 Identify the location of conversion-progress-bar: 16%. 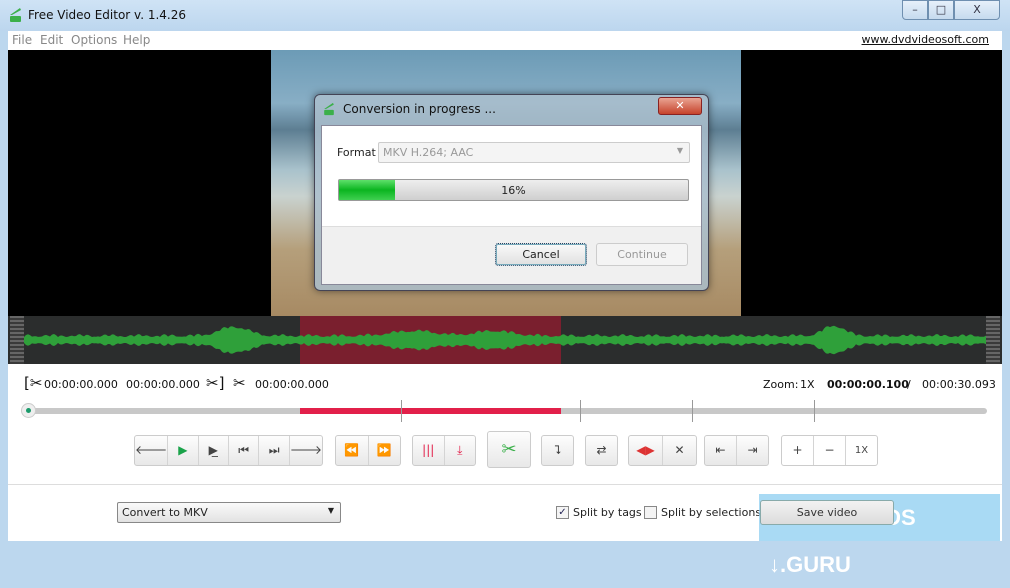
(513, 190).